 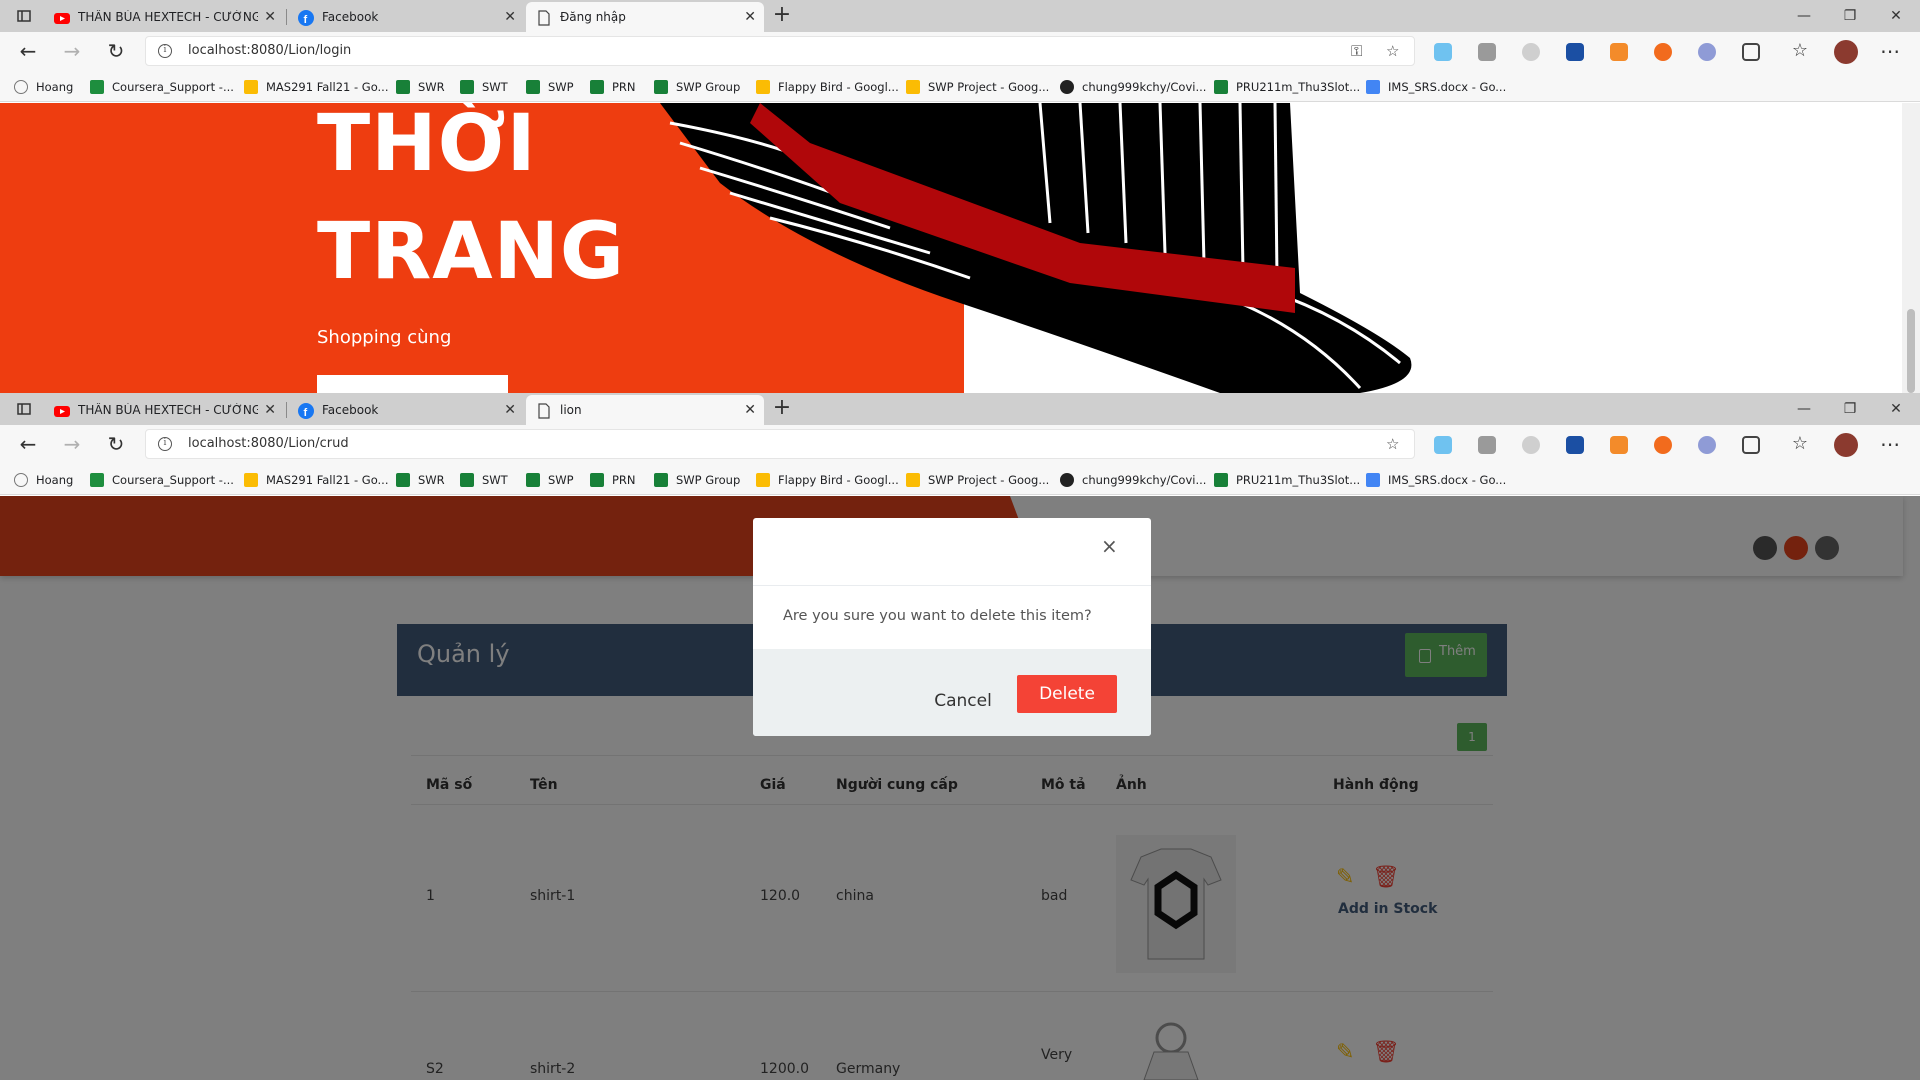 I want to click on tab-login: Đăng nhập ✕, so click(x=645, y=17).